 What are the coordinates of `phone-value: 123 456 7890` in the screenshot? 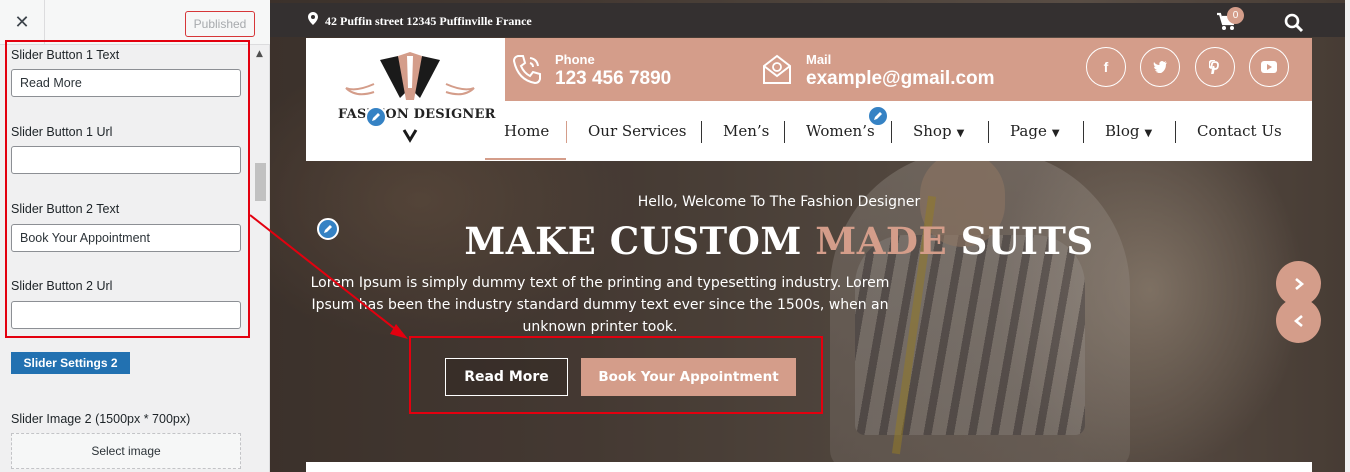 It's located at (613, 79).